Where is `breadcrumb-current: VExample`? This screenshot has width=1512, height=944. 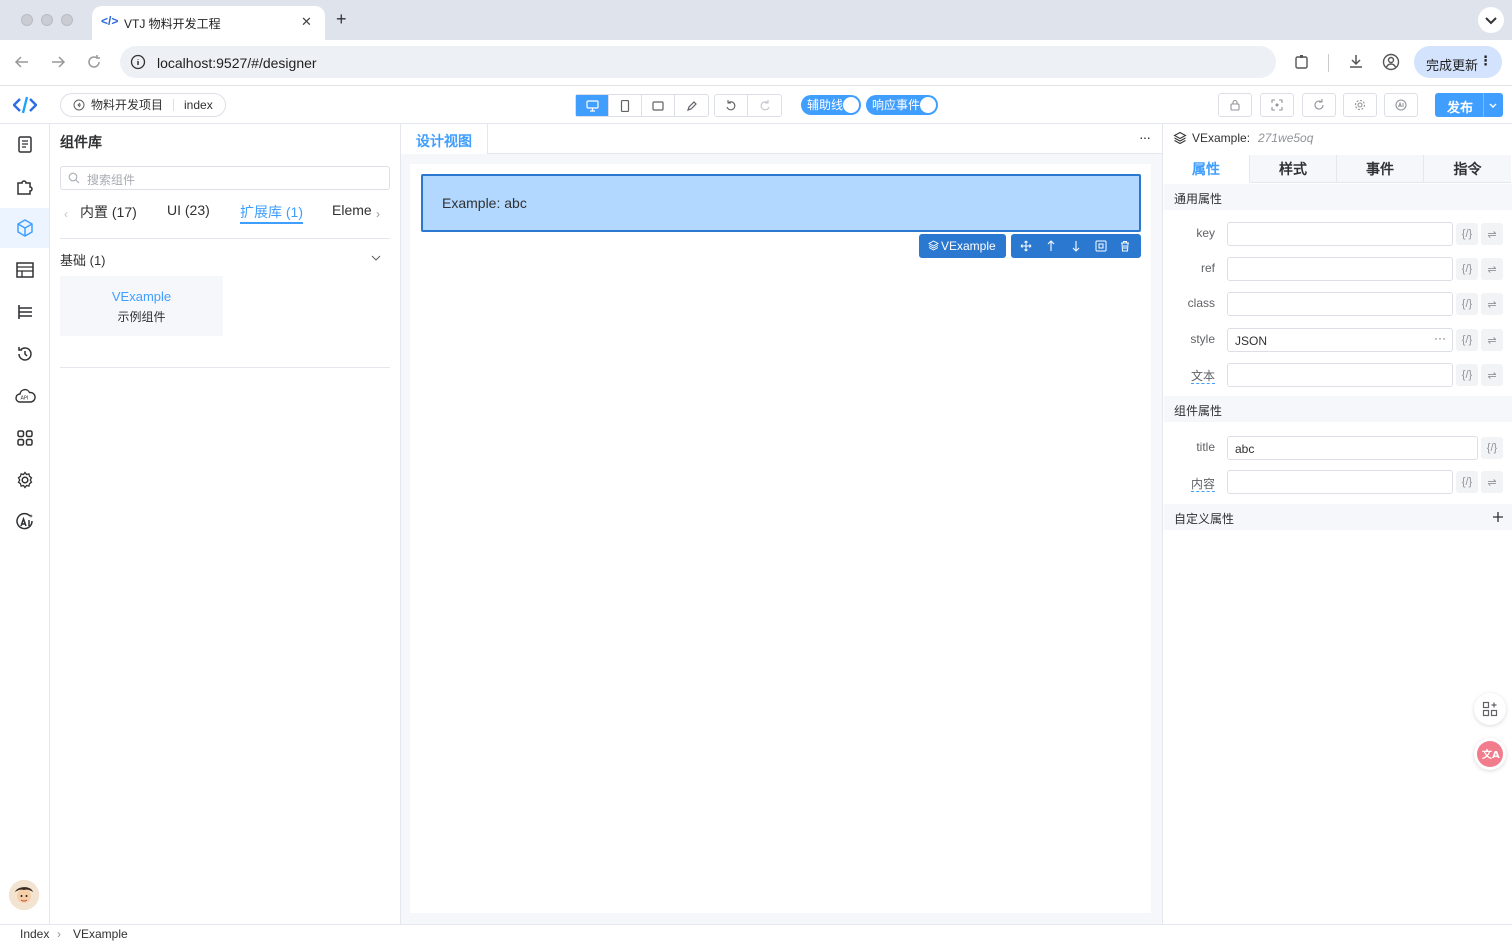 breadcrumb-current: VExample is located at coordinates (100, 934).